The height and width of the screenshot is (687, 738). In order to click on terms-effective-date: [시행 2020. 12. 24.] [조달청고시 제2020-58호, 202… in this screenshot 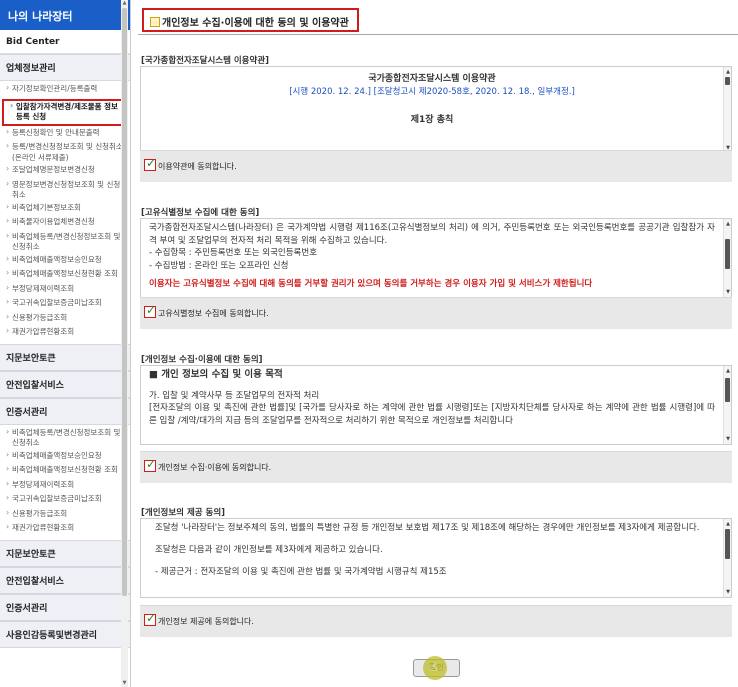, I will do `click(432, 91)`.